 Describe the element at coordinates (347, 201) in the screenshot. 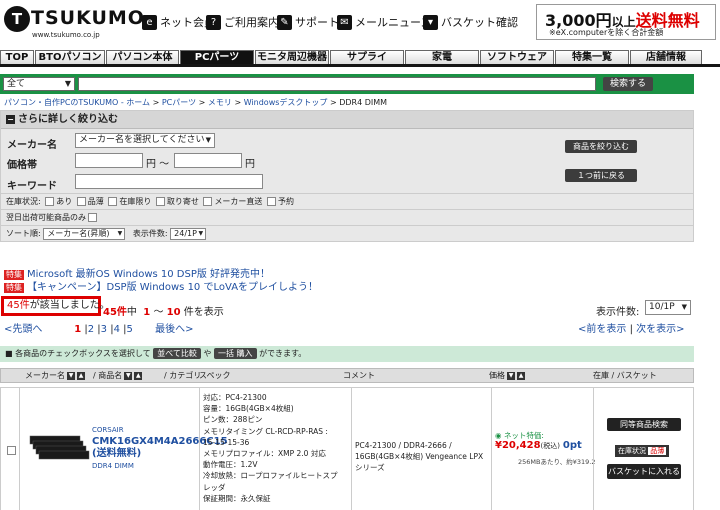

I see `stock-filter-row: 在庫状況: あり 品薄 在庫限り 取り寄せ メーカー直送 予約` at that location.